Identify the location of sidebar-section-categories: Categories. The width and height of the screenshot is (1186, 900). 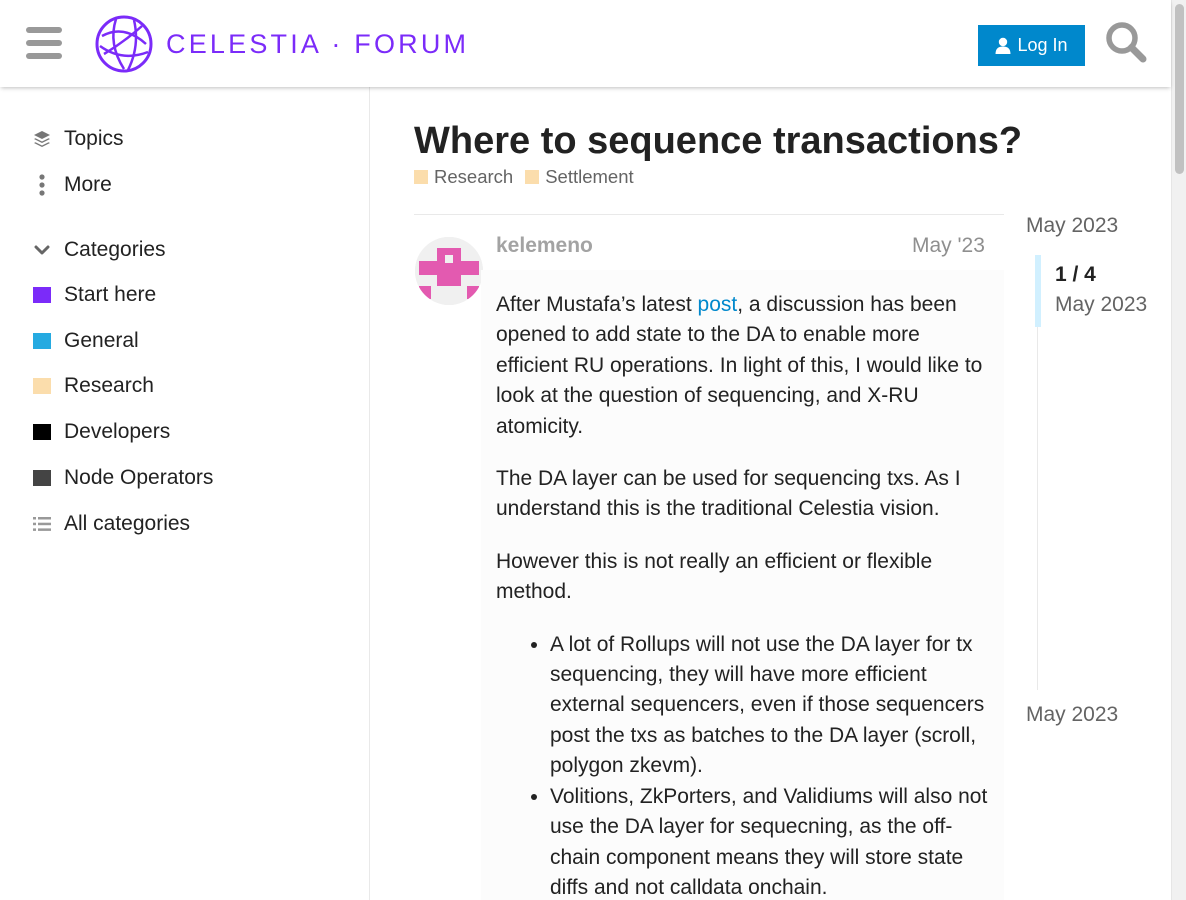
(99, 250).